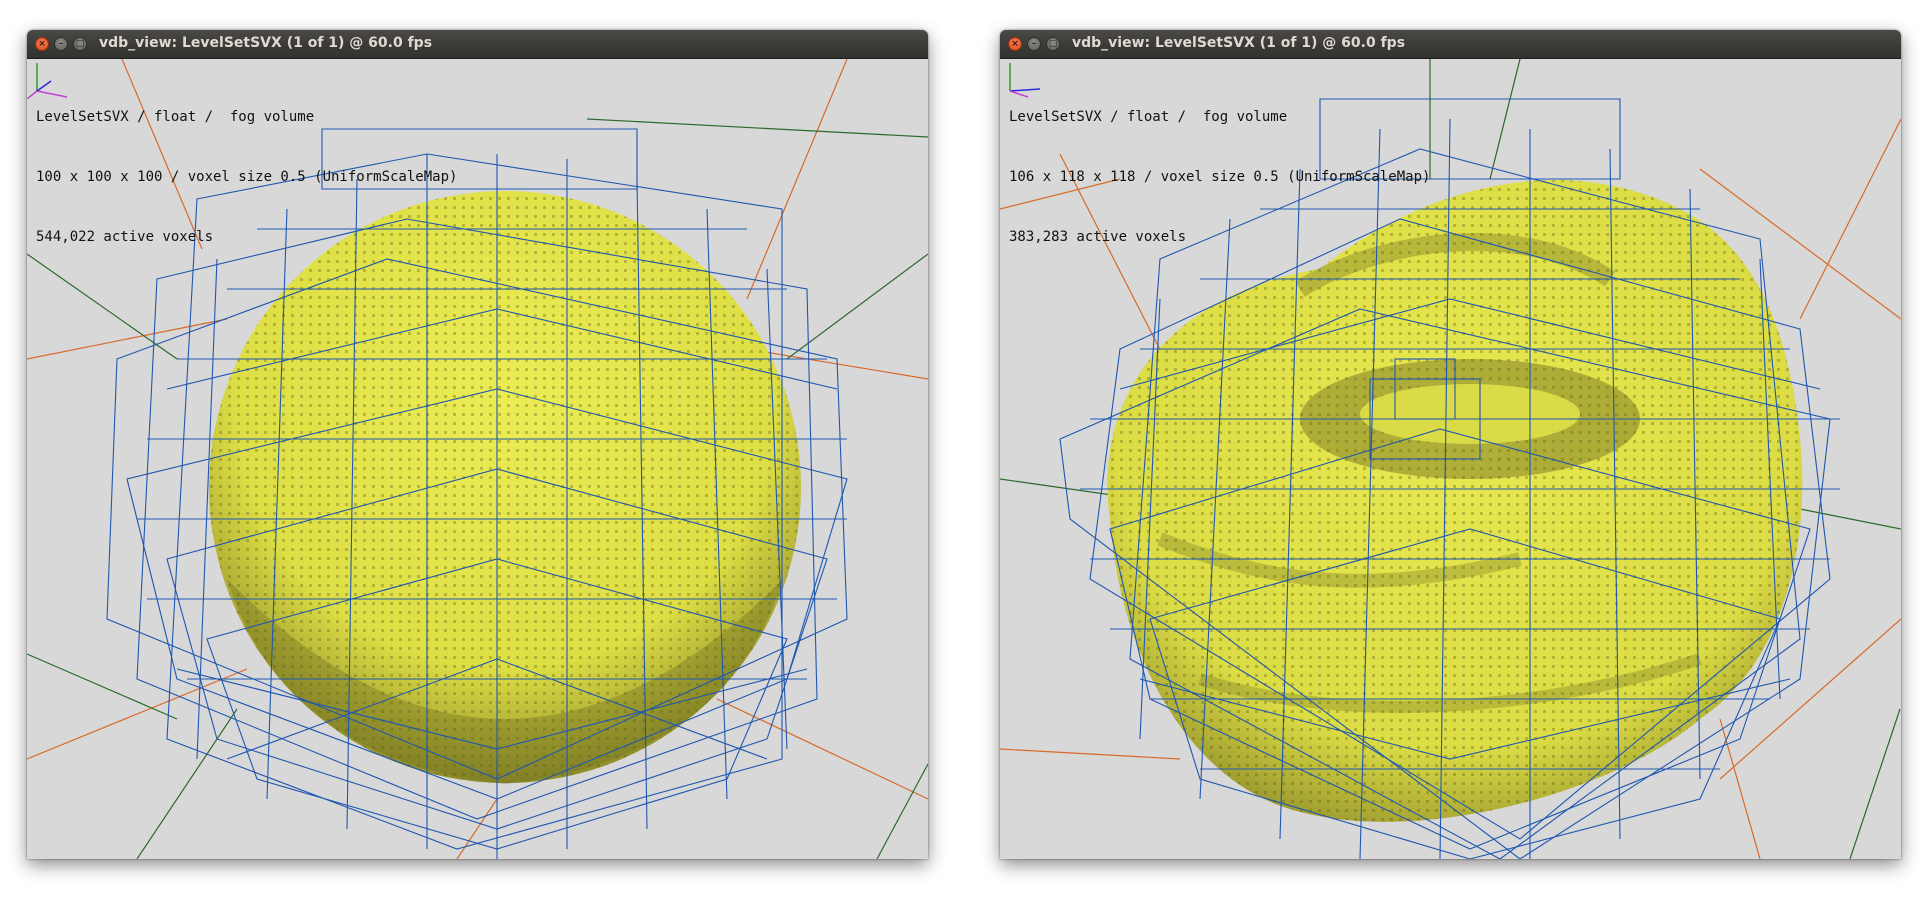 This screenshot has height=901, width=1928. I want to click on active-voxels-label: 544,022 active voxels, so click(125, 237).